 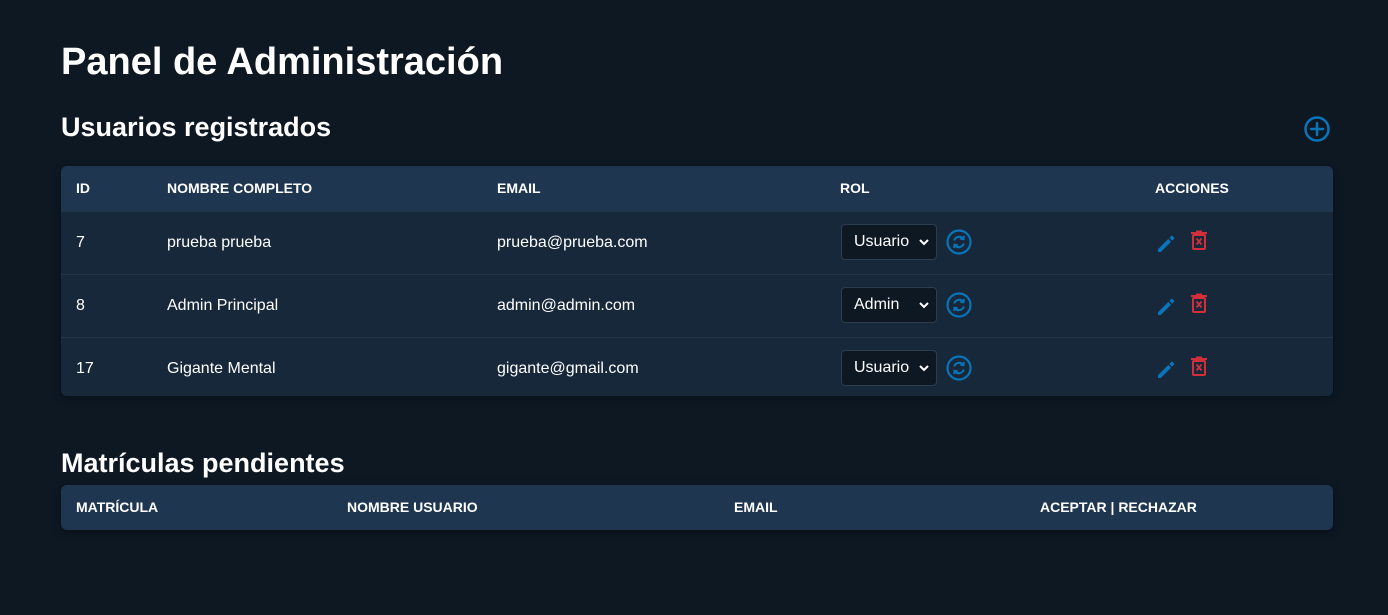 I want to click on role-select: Admin, so click(x=889, y=305).